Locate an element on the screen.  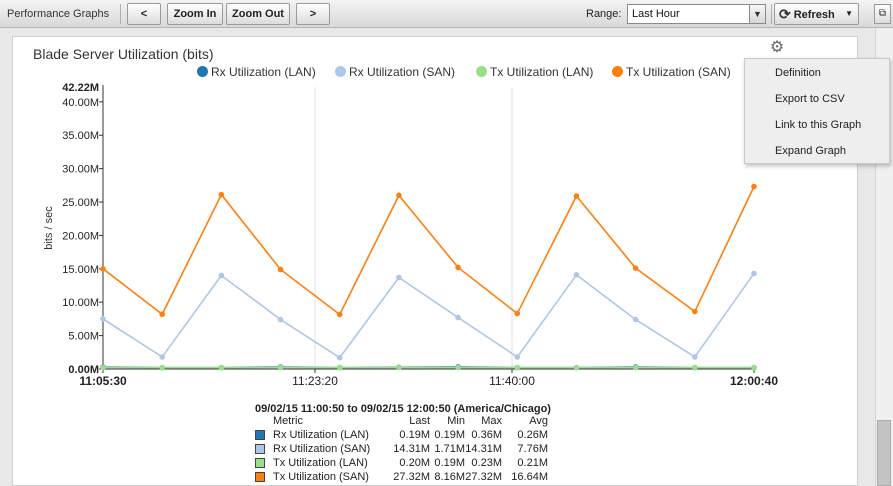
column-header-metric: Metric is located at coordinates (288, 421).